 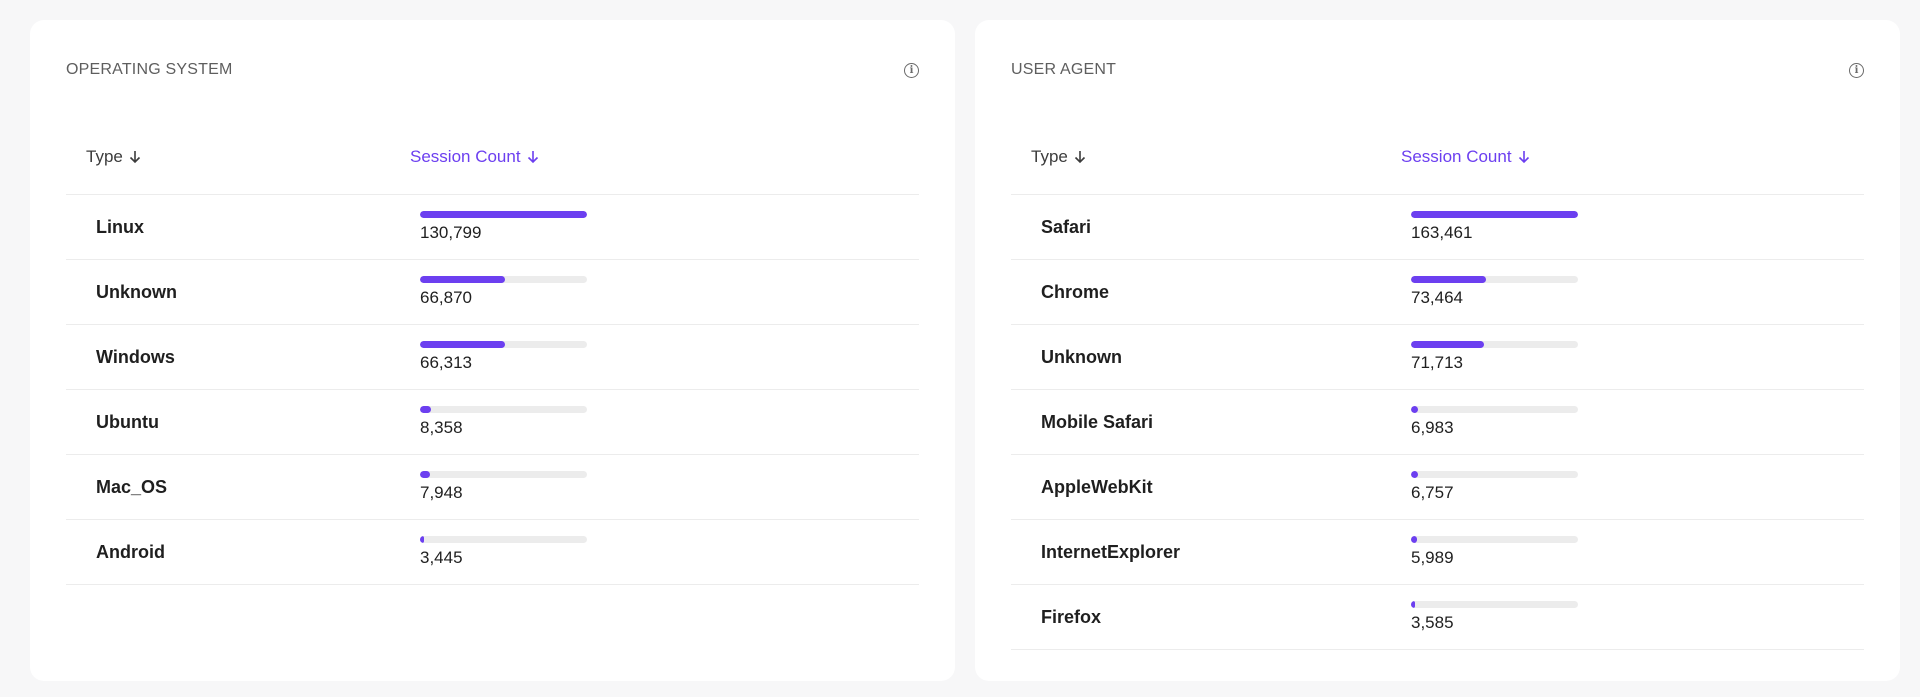 What do you see at coordinates (503, 422) in the screenshot?
I see `session-count-cell: 8,358` at bounding box center [503, 422].